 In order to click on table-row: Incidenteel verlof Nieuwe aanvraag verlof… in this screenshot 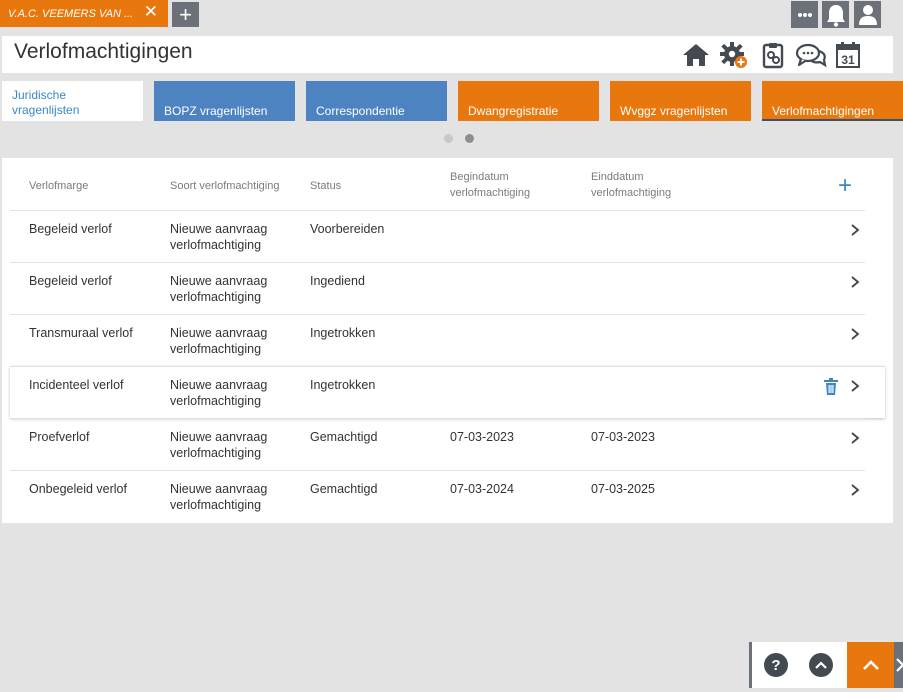, I will do `click(447, 392)`.